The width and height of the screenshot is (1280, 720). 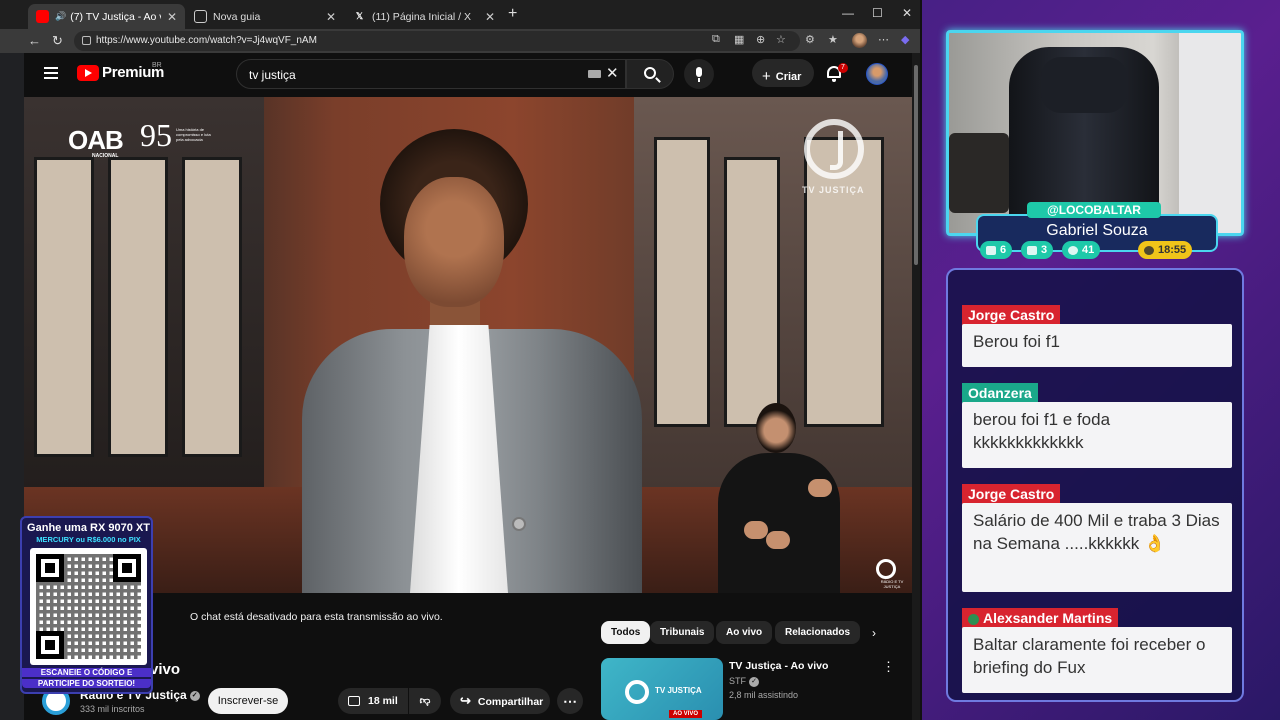 What do you see at coordinates (843, 68) in the screenshot?
I see `notification-count: 7` at bounding box center [843, 68].